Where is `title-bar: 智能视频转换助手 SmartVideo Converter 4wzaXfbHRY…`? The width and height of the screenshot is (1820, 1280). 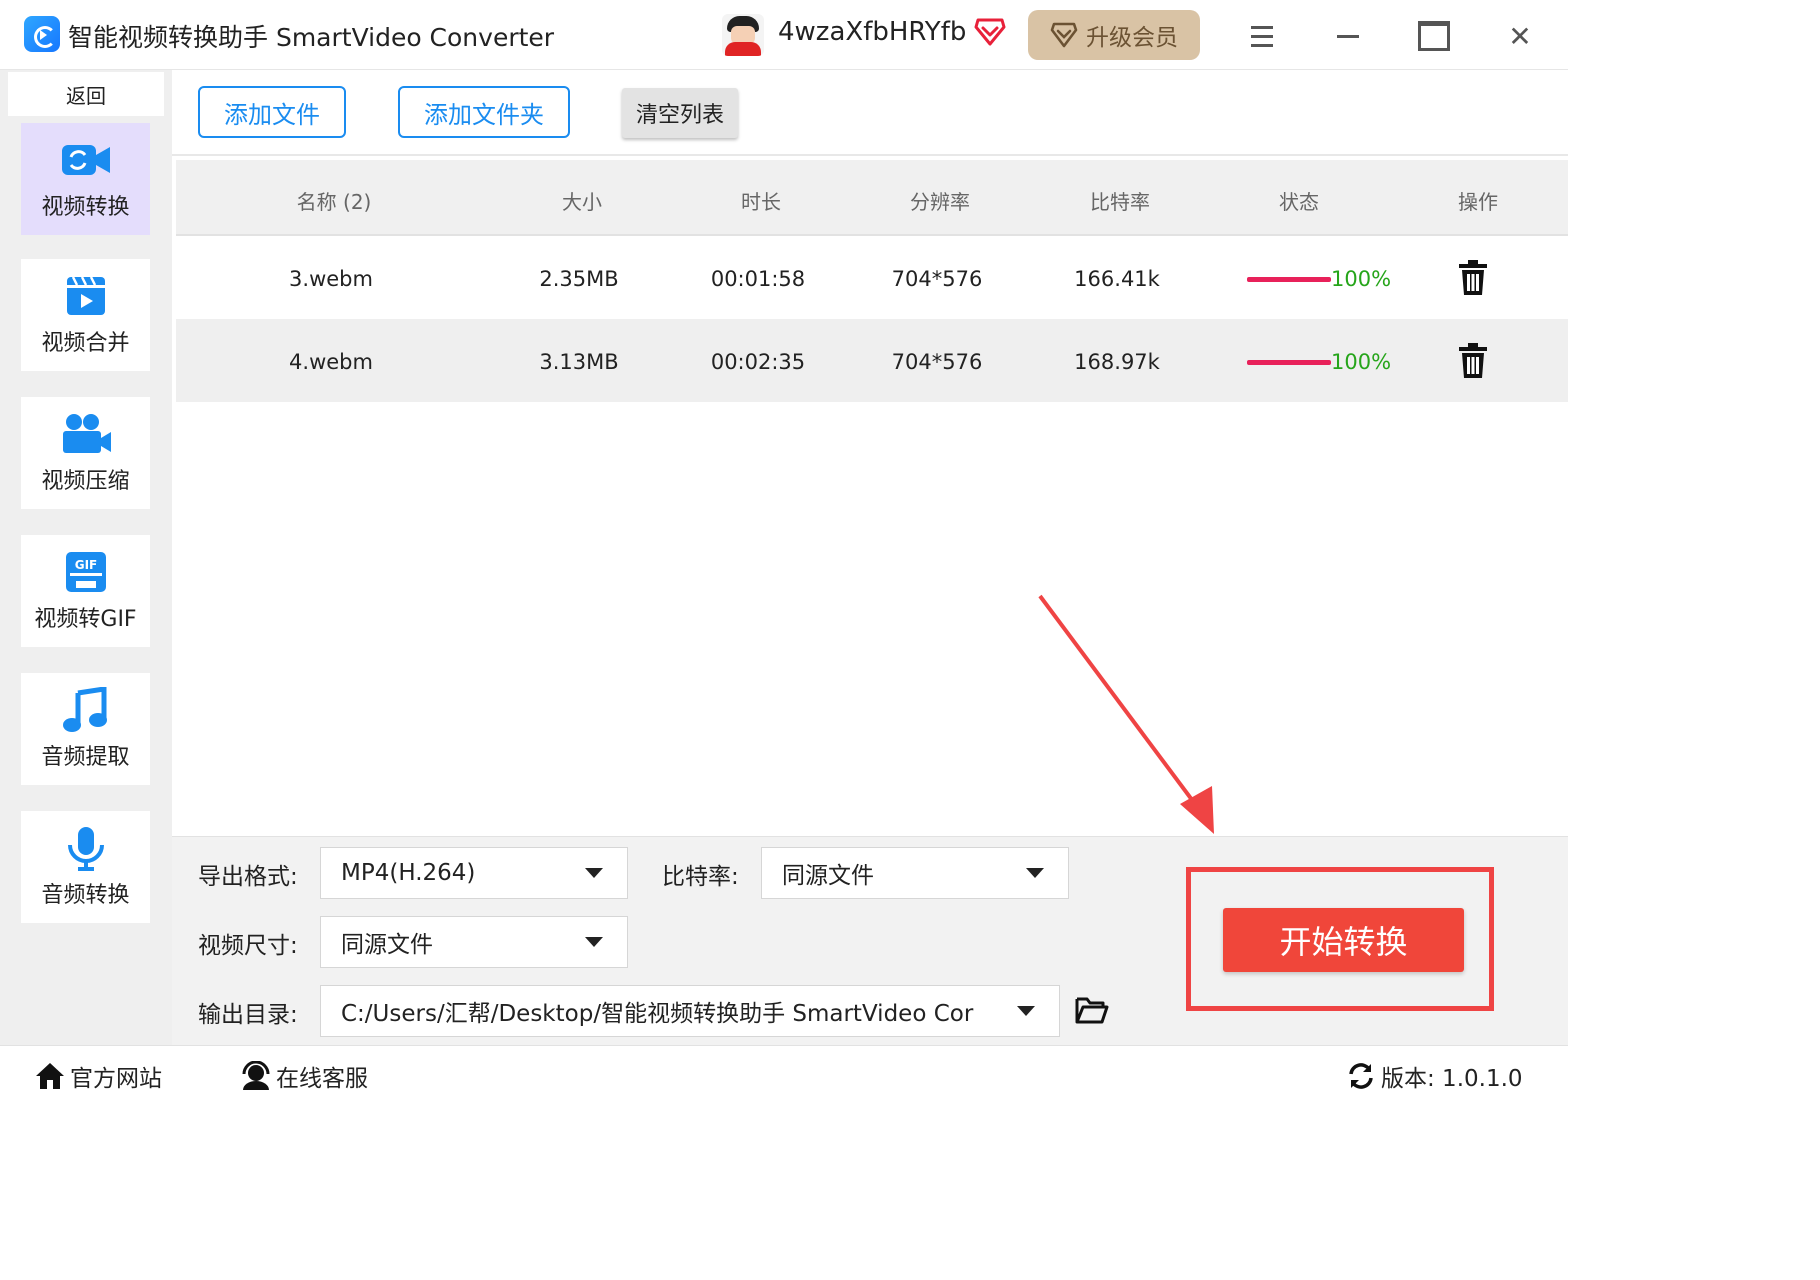 title-bar: 智能视频转换助手 SmartVideo Converter 4wzaXfbHRY… is located at coordinates (784, 35).